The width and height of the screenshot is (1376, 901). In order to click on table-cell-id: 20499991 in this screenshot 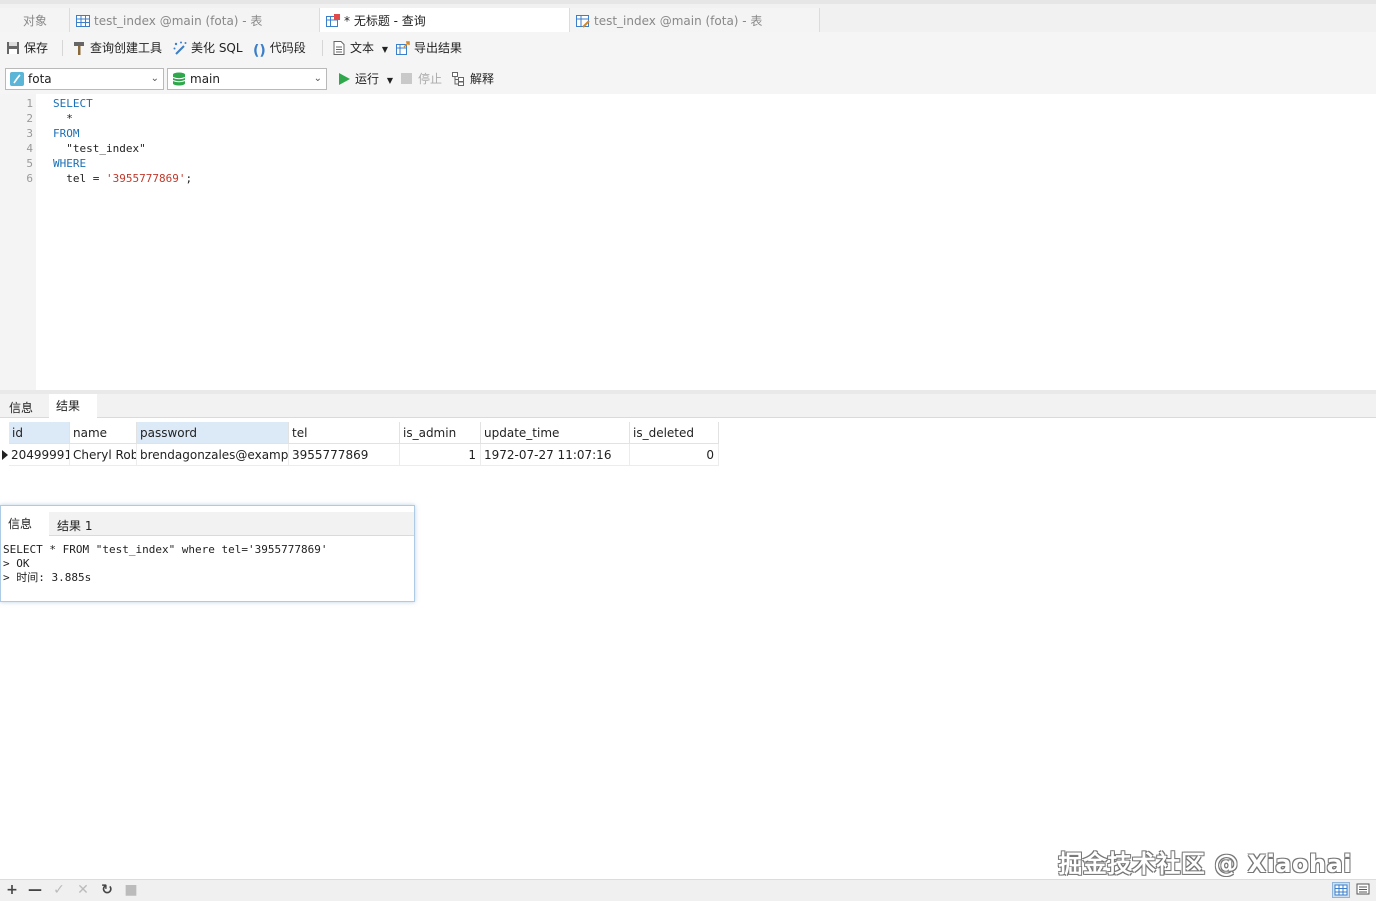, I will do `click(39, 455)`.